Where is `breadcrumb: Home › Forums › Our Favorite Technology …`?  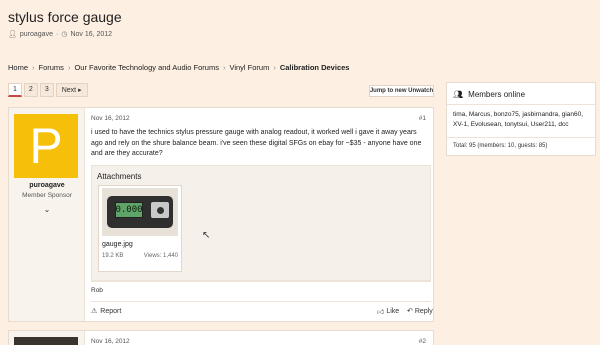
breadcrumb: Home › Forums › Our Favorite Technology … is located at coordinates (178, 67).